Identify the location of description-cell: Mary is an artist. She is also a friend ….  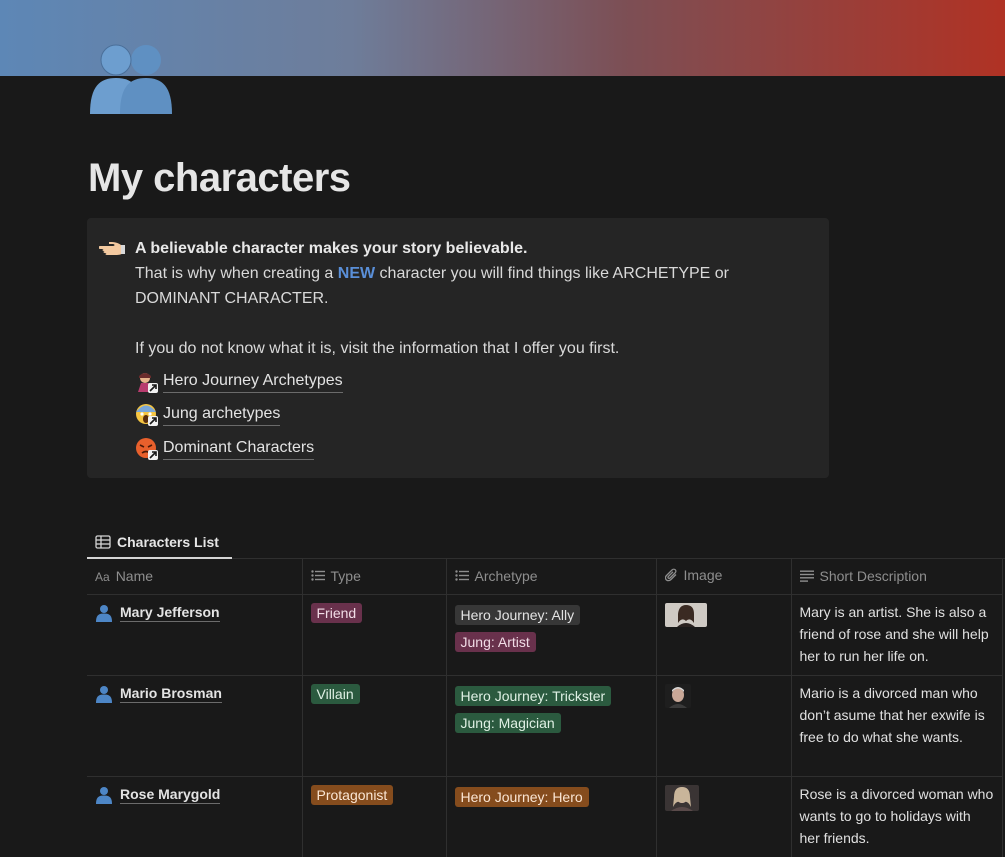
(897, 635).